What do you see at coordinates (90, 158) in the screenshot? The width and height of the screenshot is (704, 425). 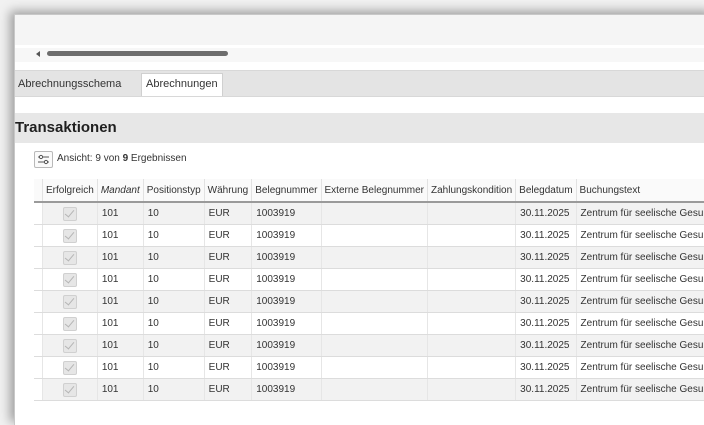 I see `results-prefix: Ansicht: 9 von` at bounding box center [90, 158].